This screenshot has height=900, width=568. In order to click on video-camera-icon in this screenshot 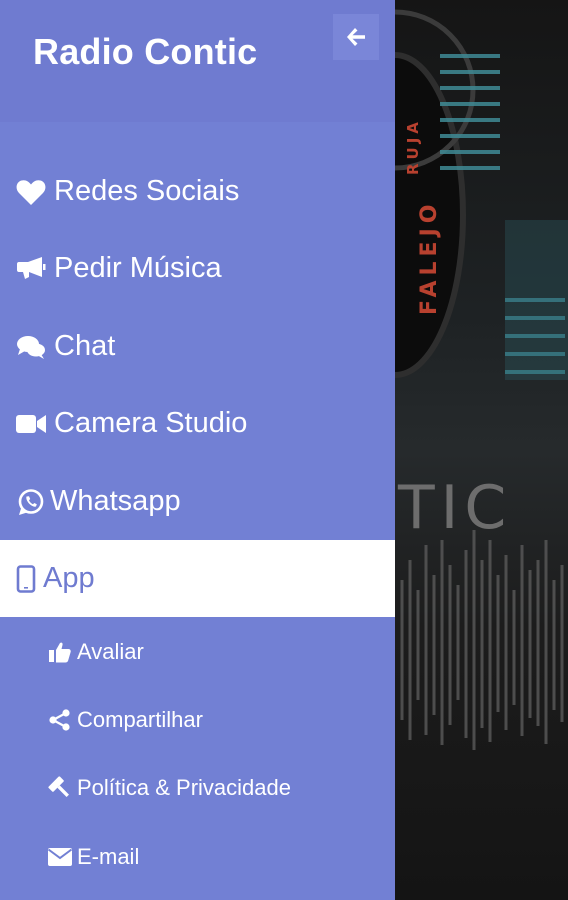, I will do `click(31, 424)`.